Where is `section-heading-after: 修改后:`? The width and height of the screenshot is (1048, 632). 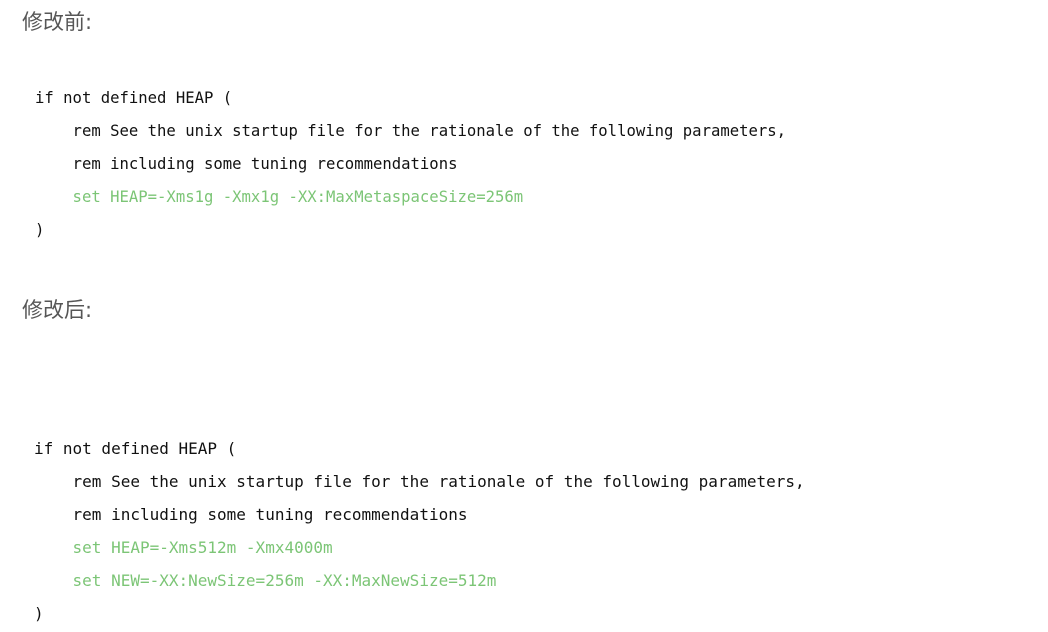 section-heading-after: 修改后: is located at coordinates (57, 310).